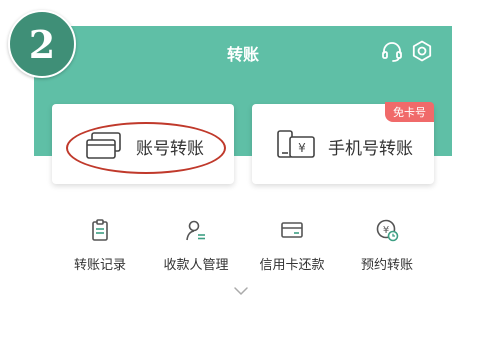  I want to click on phone-transfer-card: 免卡号 ¥ 手机号转账, so click(343, 143).